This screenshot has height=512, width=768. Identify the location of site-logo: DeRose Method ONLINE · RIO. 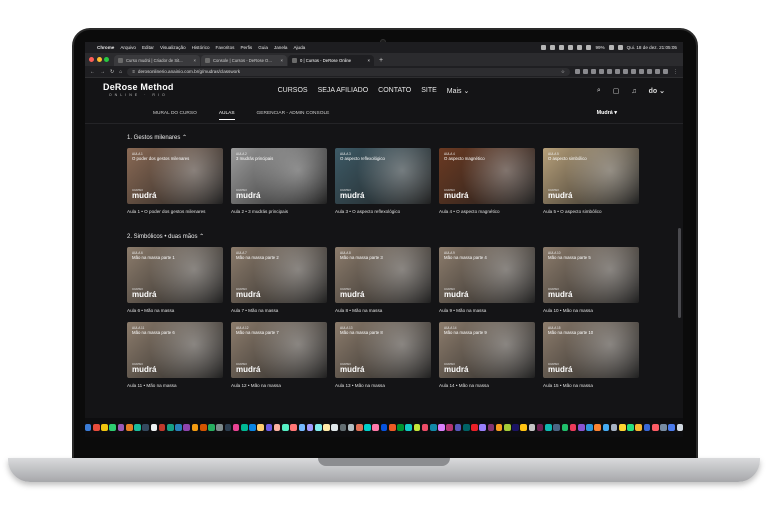
(138, 91).